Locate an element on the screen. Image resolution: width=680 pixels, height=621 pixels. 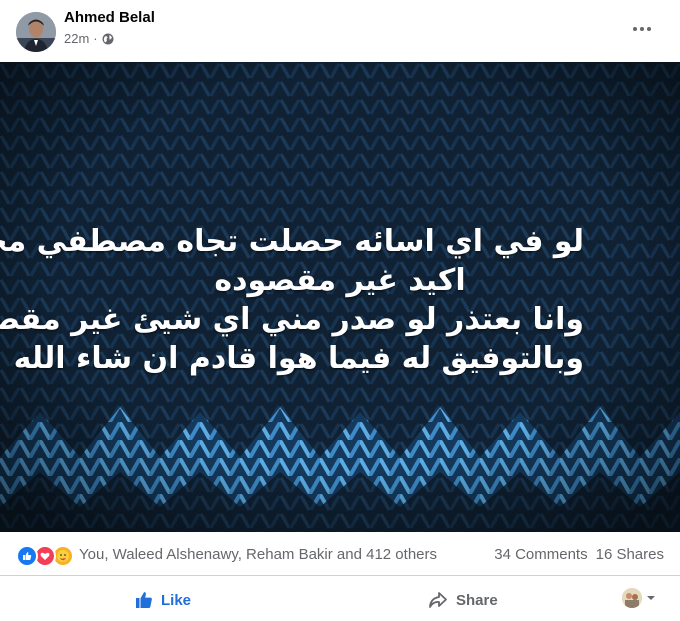
more-dots-icon is located at coordinates (642, 29).